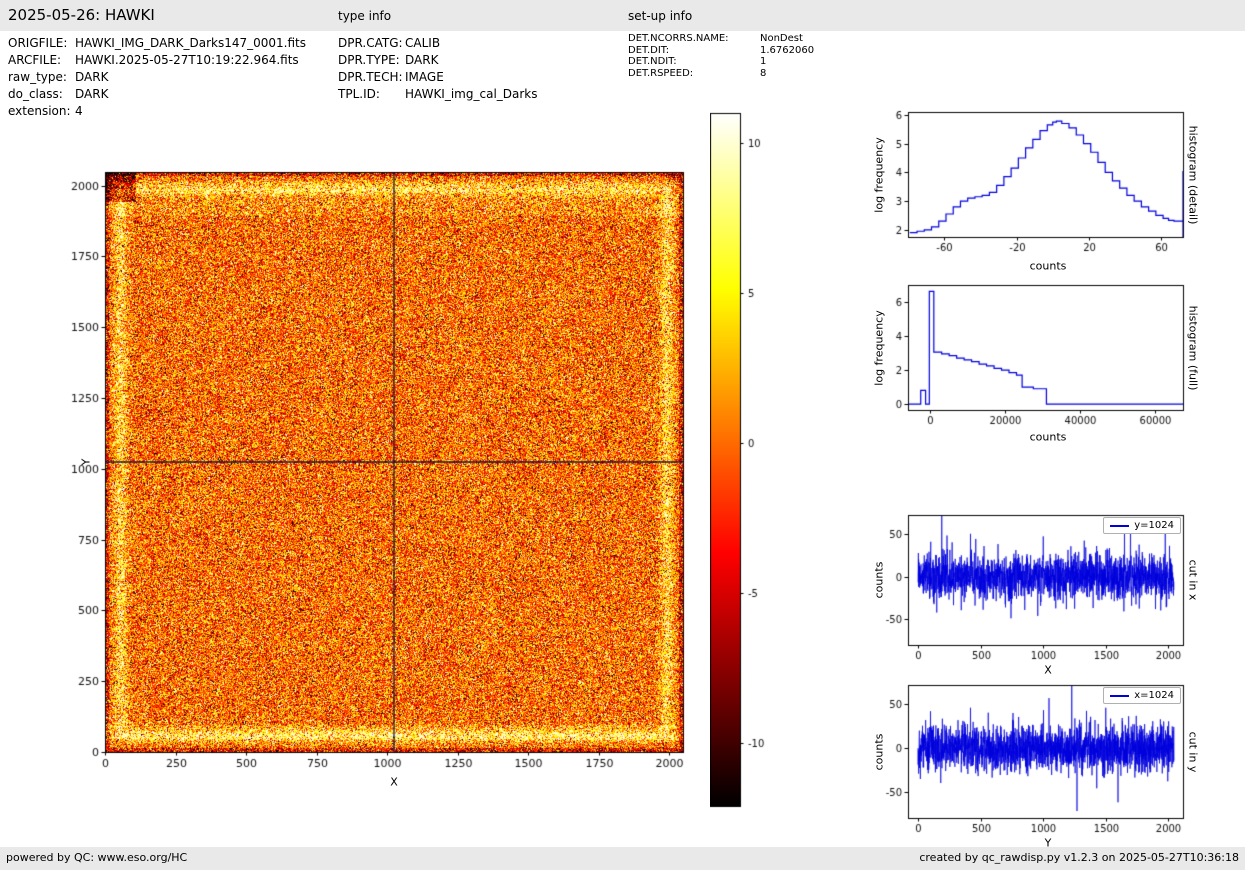 Image resolution: width=1245 pixels, height=870 pixels. I want to click on info-label: DPR.CATG:, so click(370, 43).